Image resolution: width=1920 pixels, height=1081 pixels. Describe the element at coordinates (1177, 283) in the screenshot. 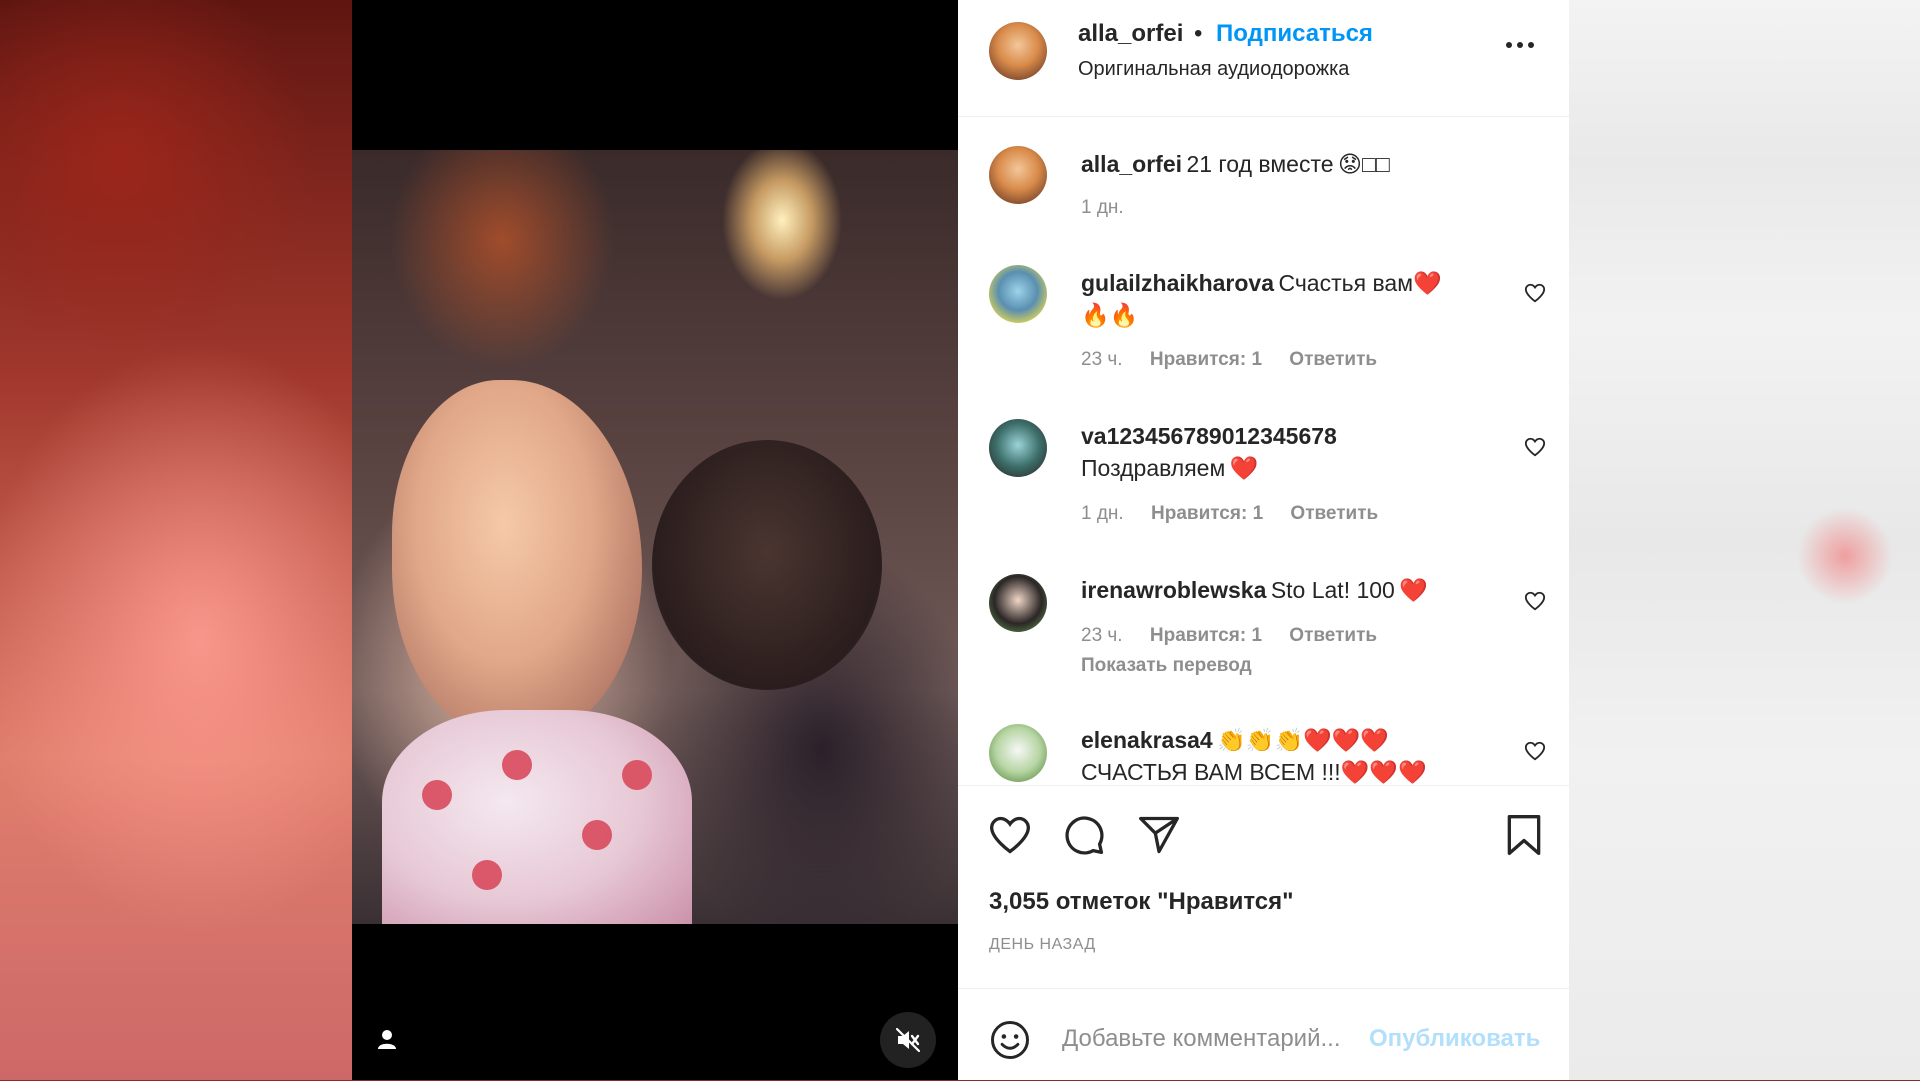

I see `comment-username: gulailzhaikharova` at that location.